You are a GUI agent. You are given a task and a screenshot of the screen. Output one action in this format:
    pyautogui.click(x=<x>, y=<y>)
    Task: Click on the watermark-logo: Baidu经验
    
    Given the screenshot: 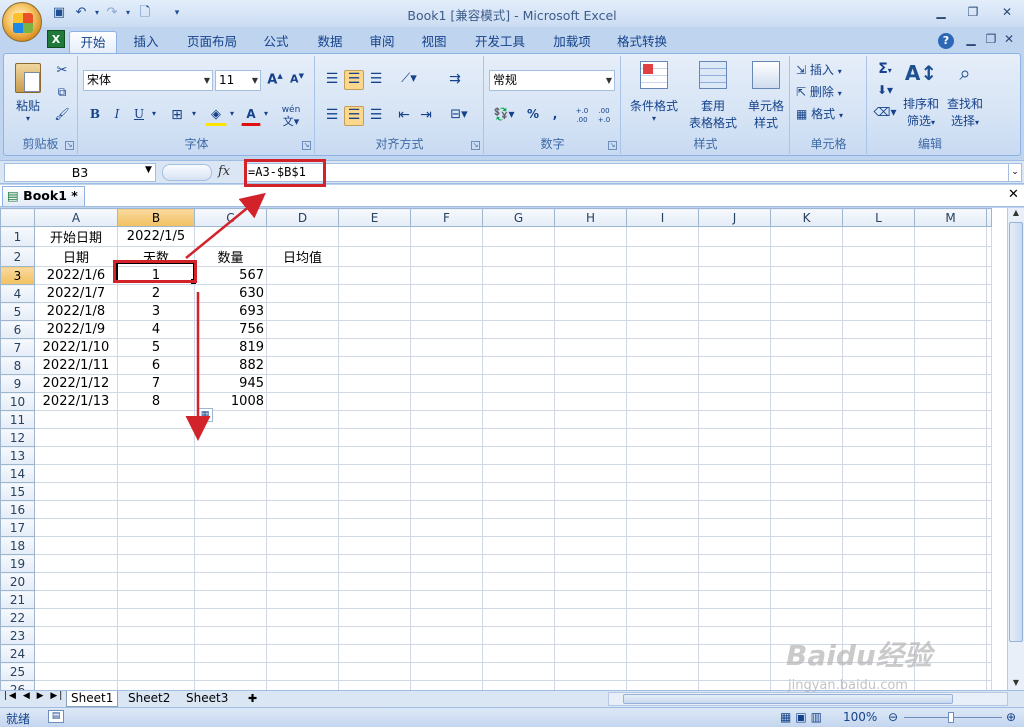 What is the action you would take?
    pyautogui.click(x=859, y=655)
    